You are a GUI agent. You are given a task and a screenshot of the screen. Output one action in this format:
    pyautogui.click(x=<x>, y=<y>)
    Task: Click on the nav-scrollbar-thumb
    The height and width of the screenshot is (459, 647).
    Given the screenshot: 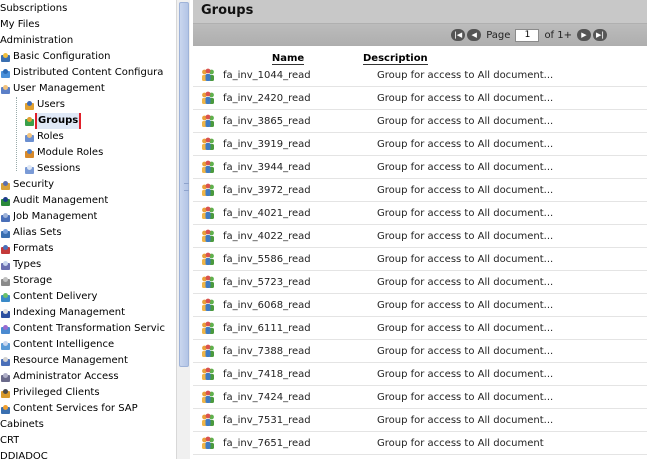 What is the action you would take?
    pyautogui.click(x=184, y=184)
    